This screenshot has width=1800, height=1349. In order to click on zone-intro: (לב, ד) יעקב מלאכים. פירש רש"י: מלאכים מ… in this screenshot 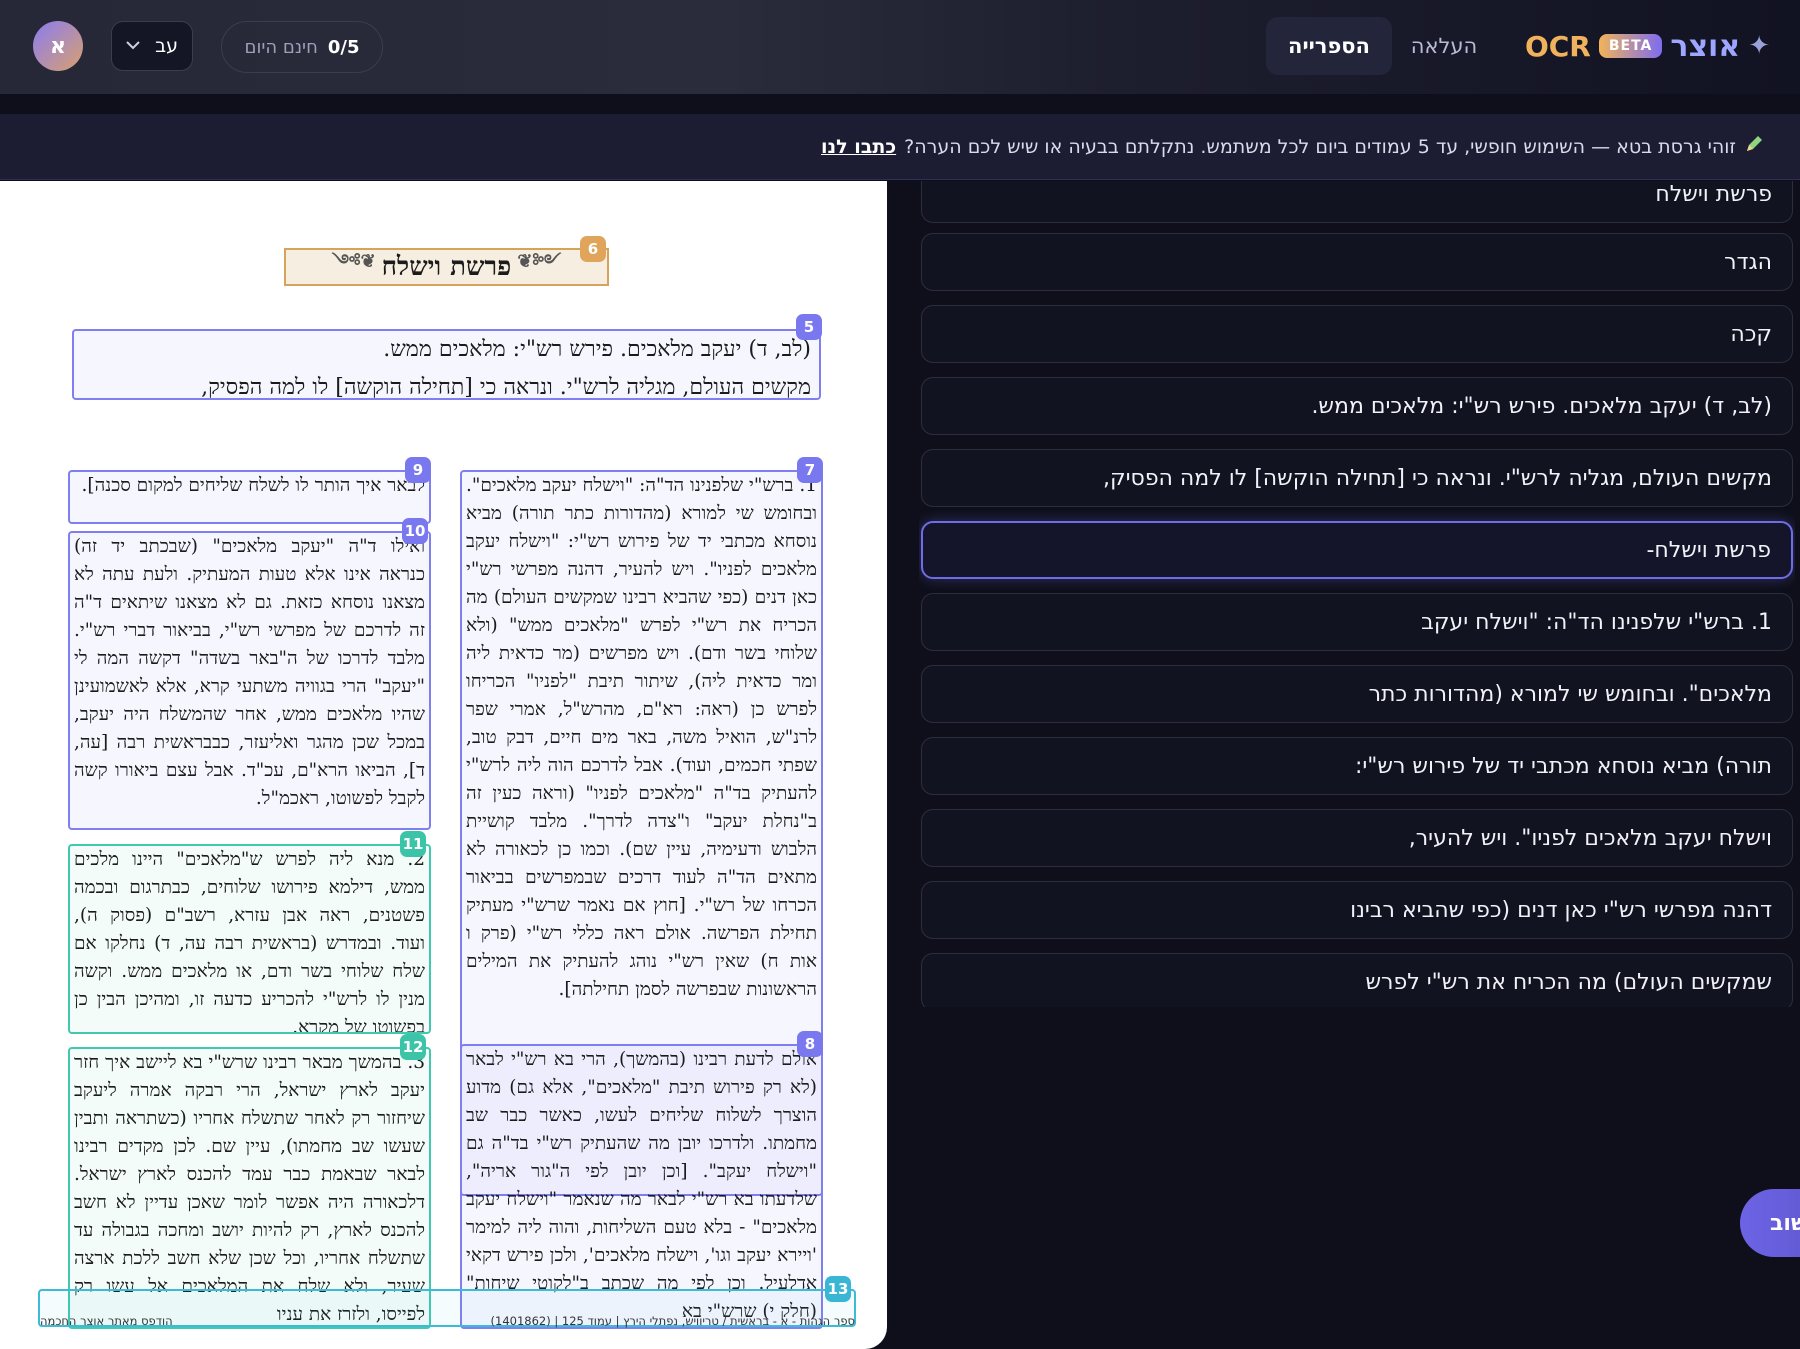, I will do `click(446, 364)`.